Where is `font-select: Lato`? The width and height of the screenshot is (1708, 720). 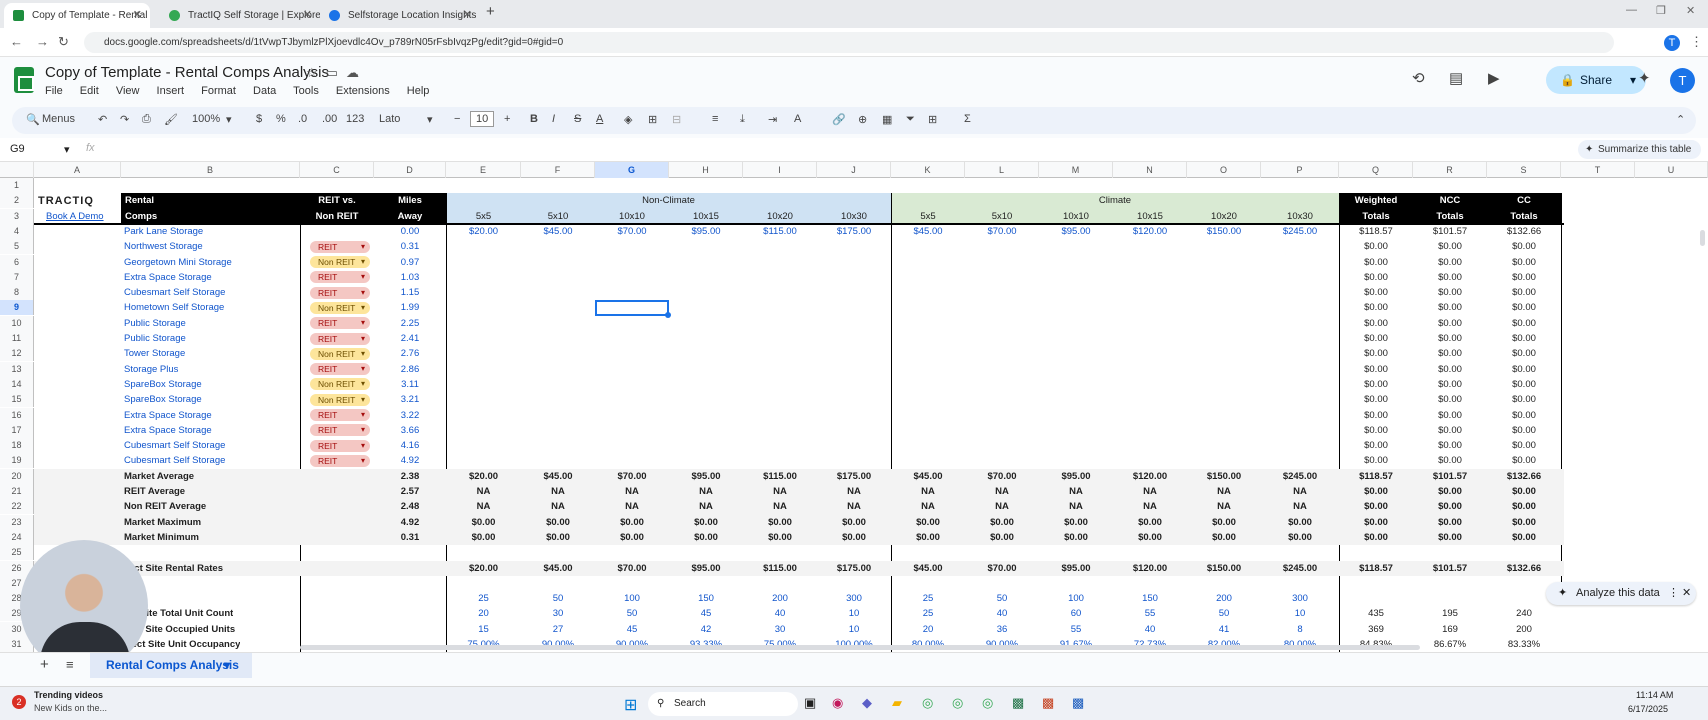
font-select: Lato is located at coordinates (389, 119).